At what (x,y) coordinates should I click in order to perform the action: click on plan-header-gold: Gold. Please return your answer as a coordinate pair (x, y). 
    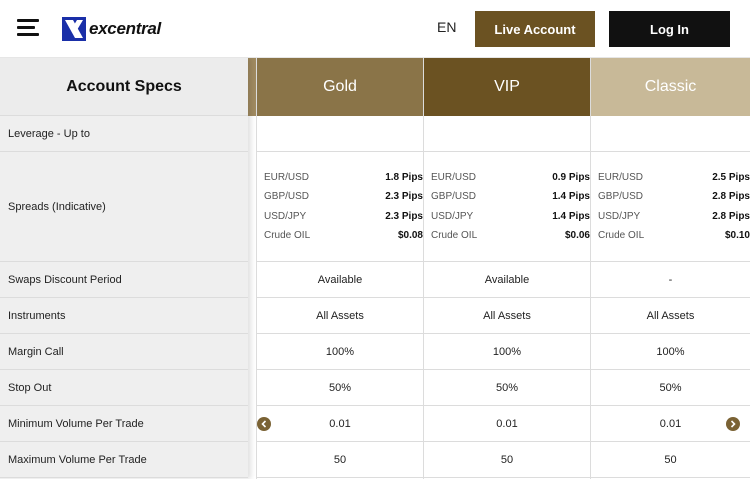
    Looking at the image, I should click on (340, 87).